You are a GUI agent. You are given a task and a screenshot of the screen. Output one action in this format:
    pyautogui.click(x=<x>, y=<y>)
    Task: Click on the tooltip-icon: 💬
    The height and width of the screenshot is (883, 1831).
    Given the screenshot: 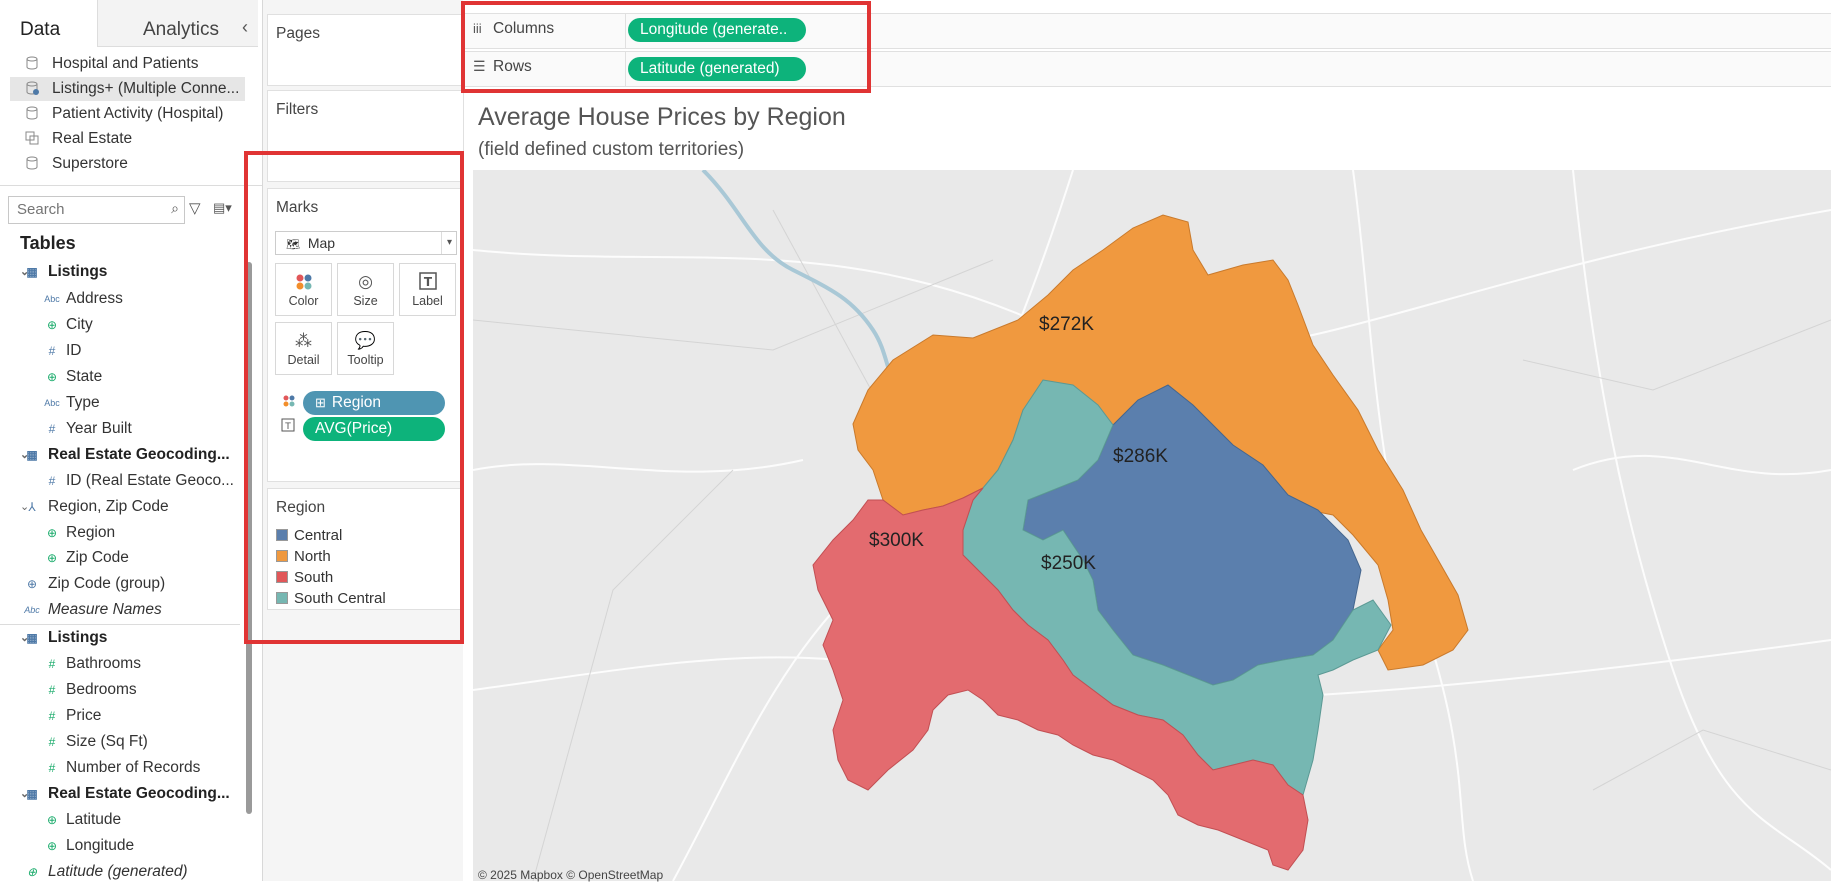 What is the action you would take?
    pyautogui.click(x=365, y=340)
    